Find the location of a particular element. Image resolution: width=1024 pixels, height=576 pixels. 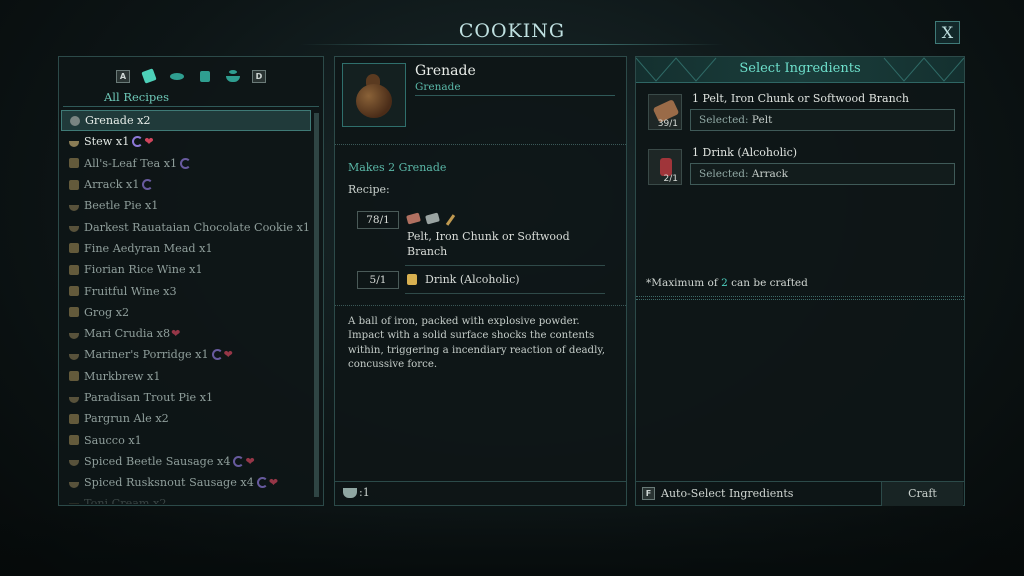

recipe-list-scrollbar is located at coordinates (316, 305).